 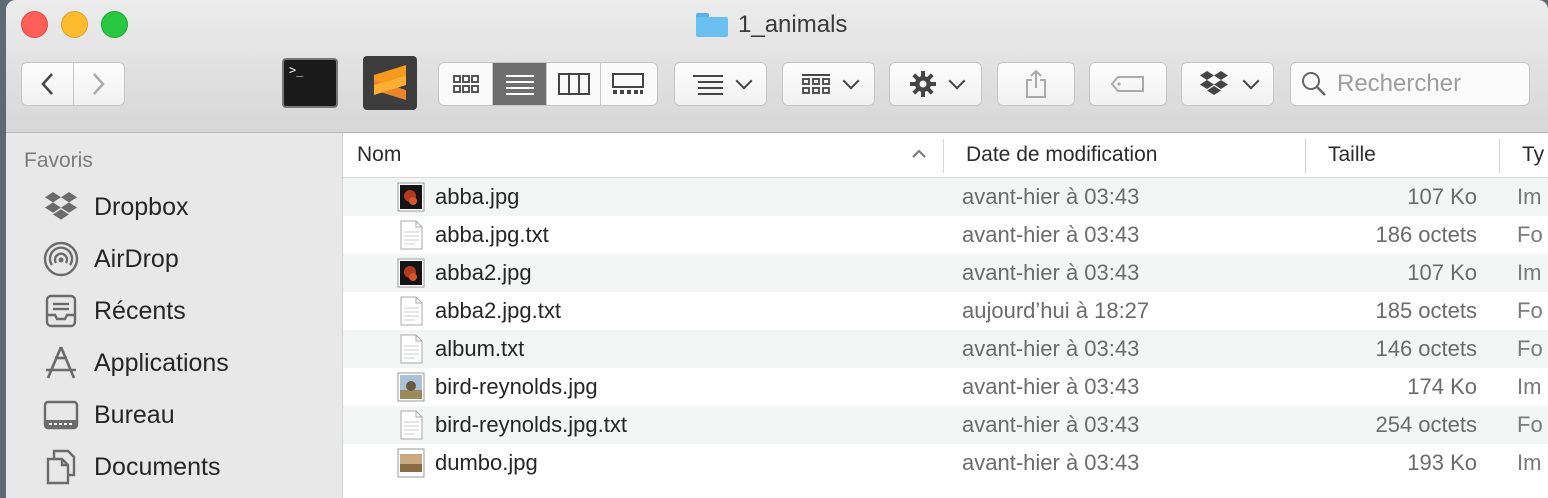 I want to click on column-header-size-label: Taille, so click(x=1352, y=154).